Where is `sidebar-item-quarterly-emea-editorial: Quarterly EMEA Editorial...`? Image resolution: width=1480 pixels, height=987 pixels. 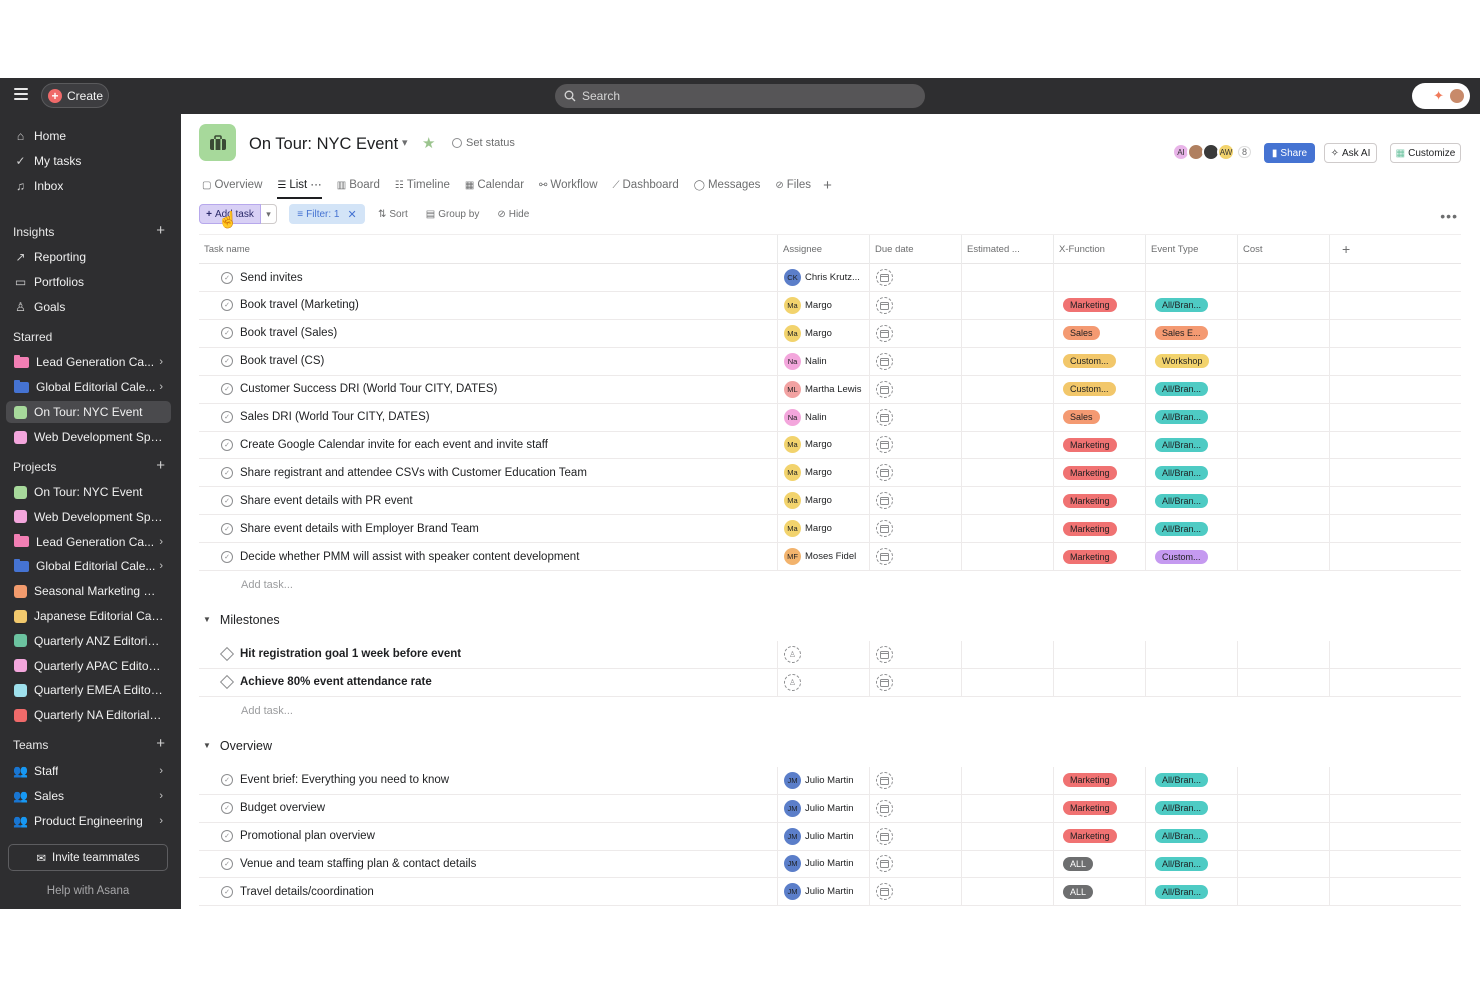 sidebar-item-quarterly-emea-editorial: Quarterly EMEA Editorial... is located at coordinates (88, 690).